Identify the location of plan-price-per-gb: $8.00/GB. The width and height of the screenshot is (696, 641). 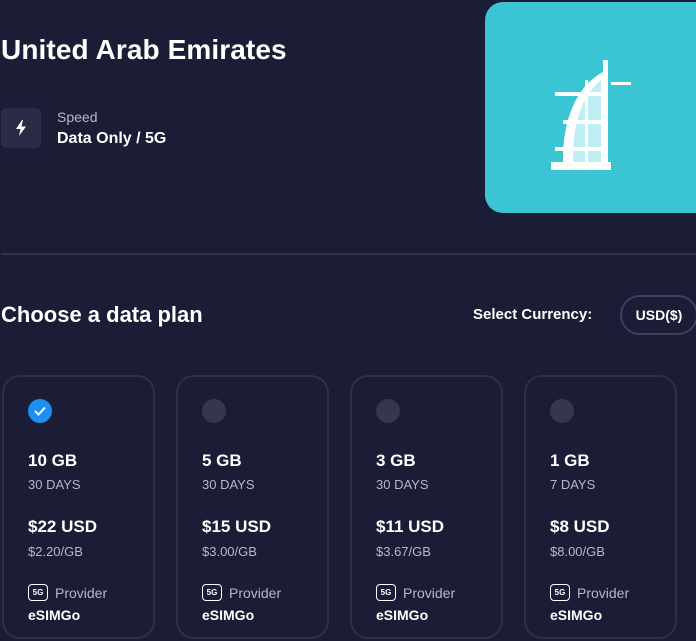
(577, 551).